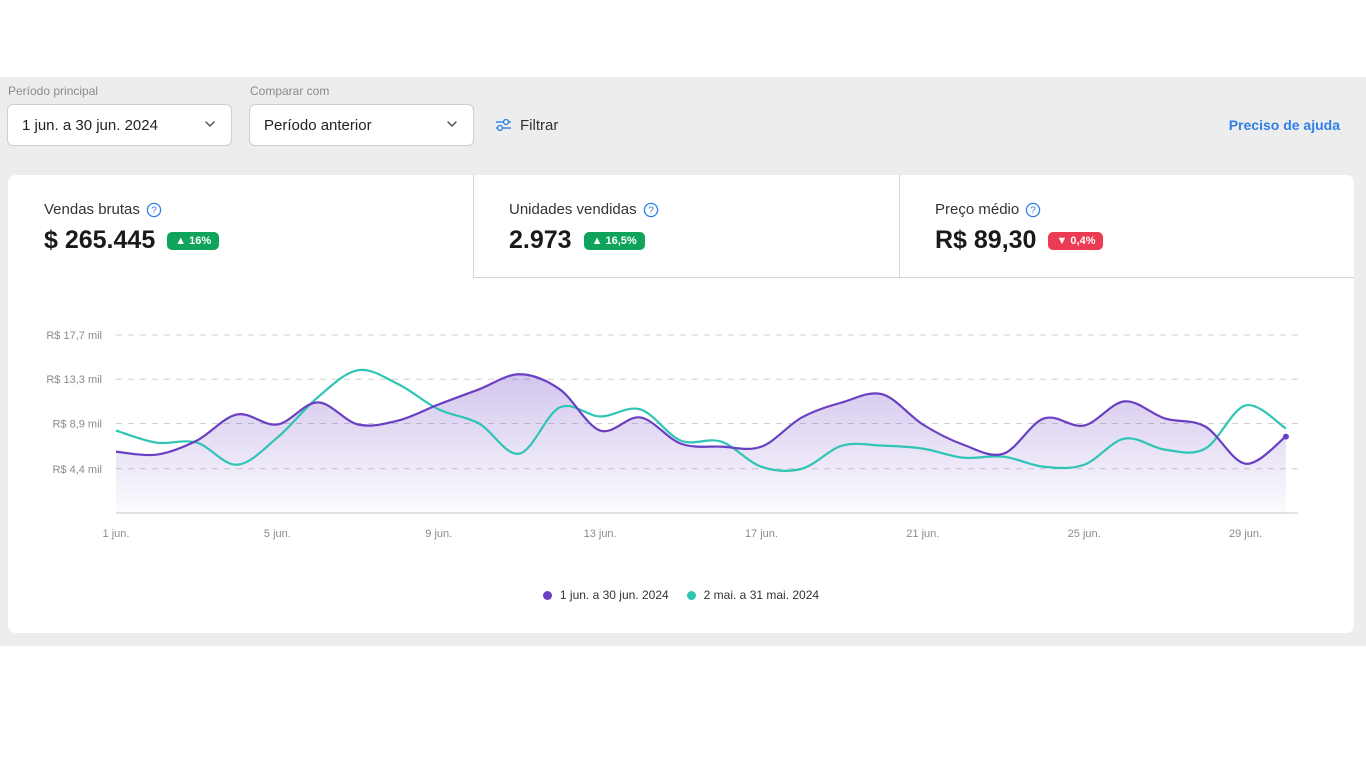 This screenshot has width=1366, height=768. What do you see at coordinates (438, 534) in the screenshot?
I see `x-tick-label: 9 jun.` at bounding box center [438, 534].